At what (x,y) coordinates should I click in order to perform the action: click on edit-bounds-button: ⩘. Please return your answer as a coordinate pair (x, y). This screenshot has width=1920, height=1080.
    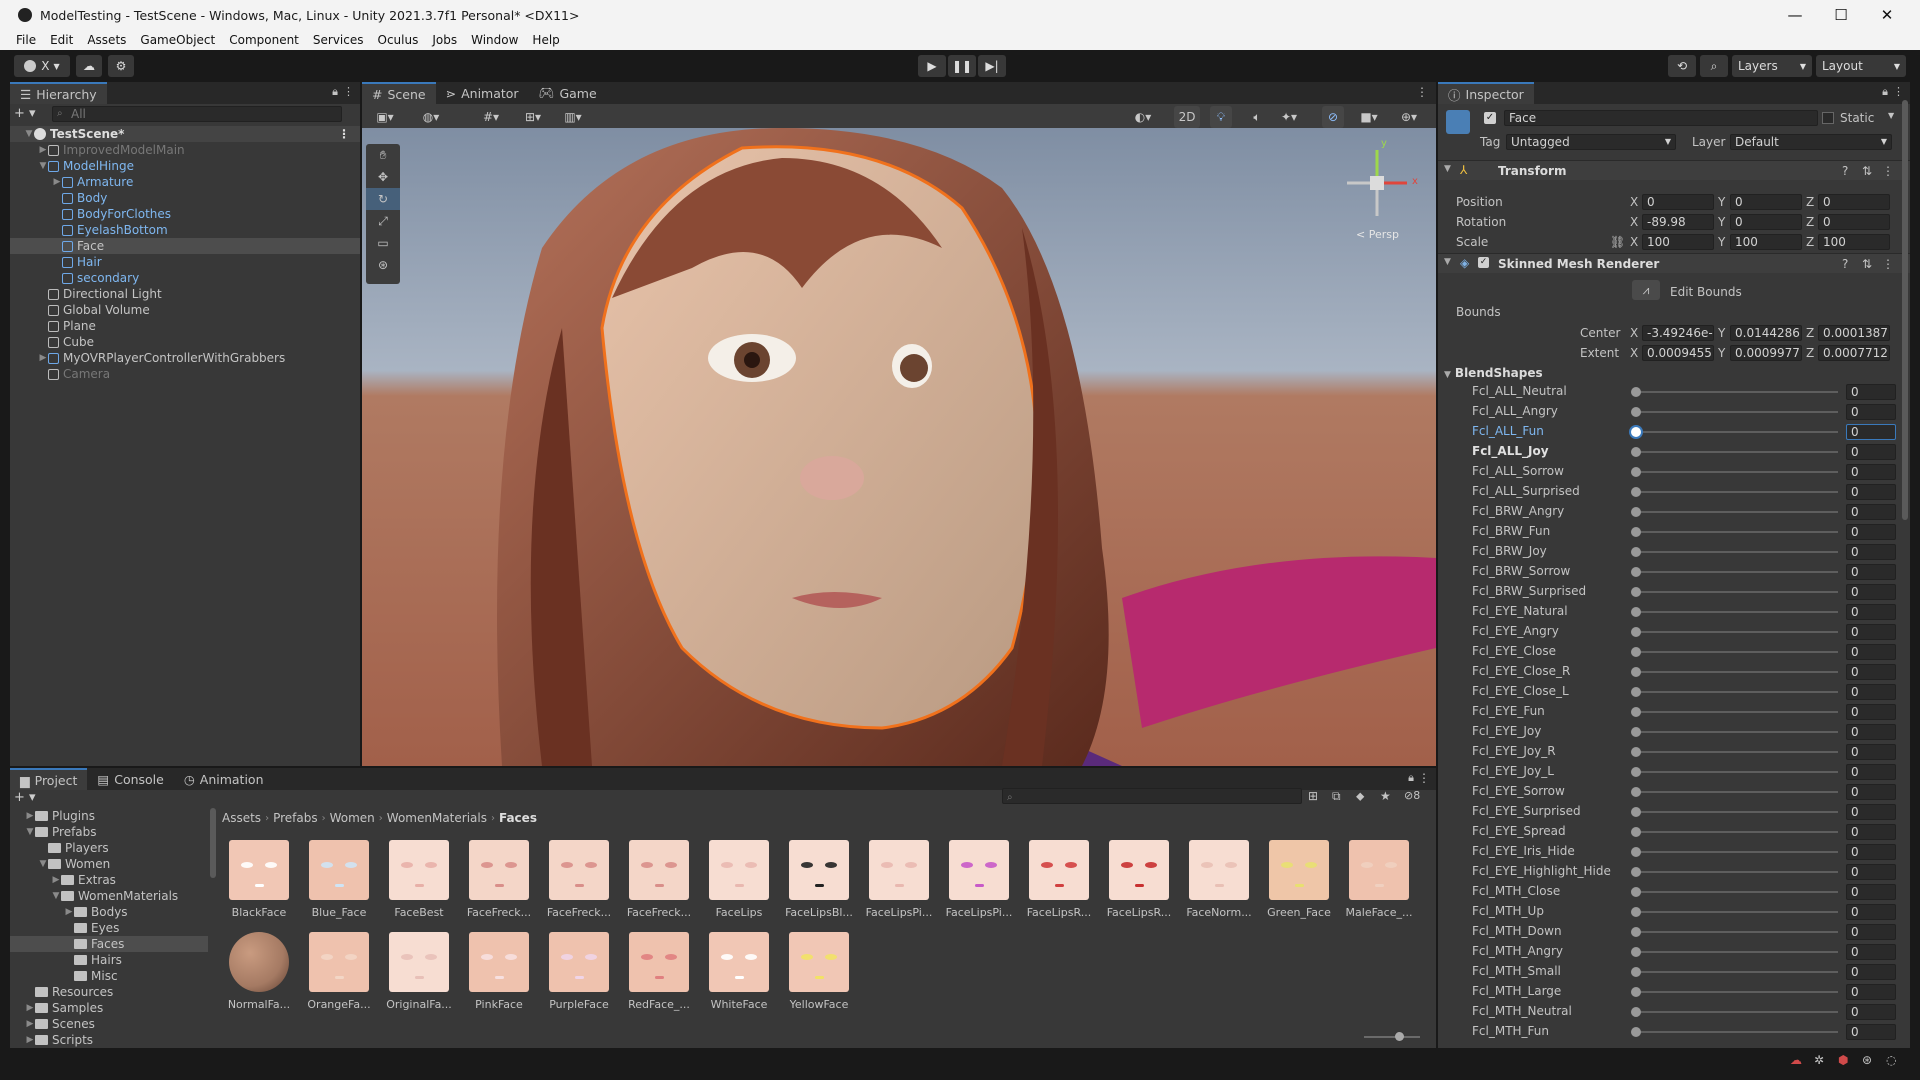
    Looking at the image, I should click on (1646, 290).